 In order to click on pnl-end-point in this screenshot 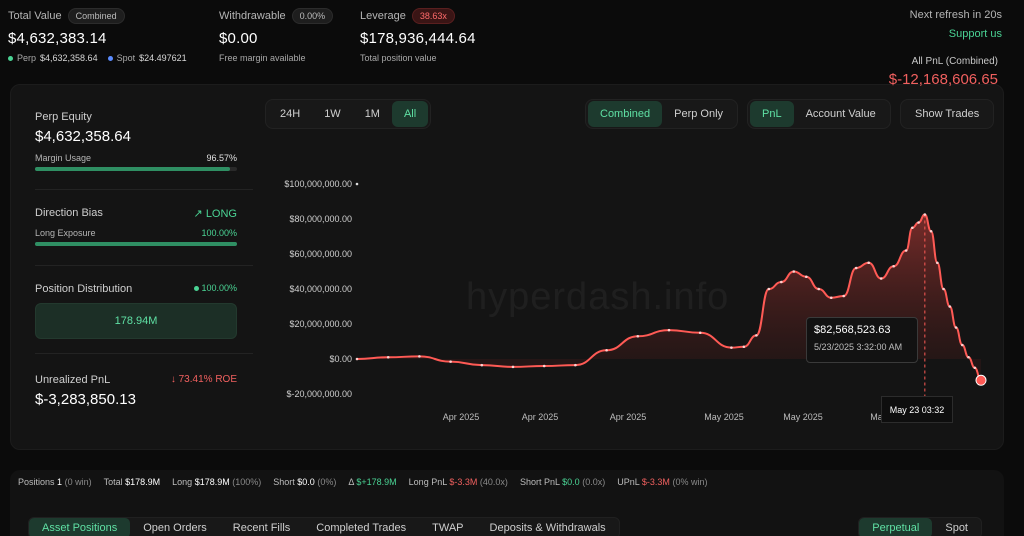, I will do `click(981, 380)`.